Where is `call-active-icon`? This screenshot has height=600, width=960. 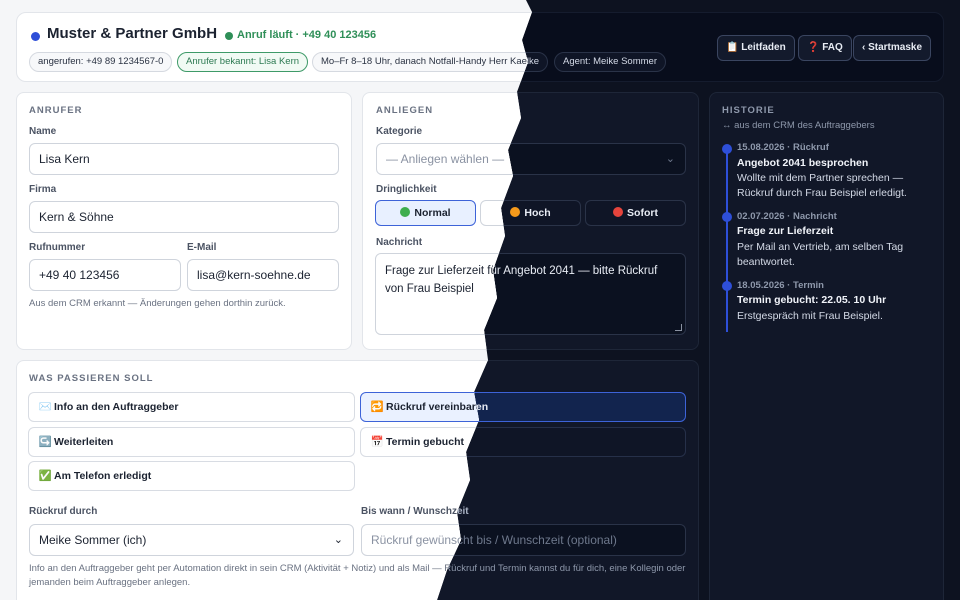
call-active-icon is located at coordinates (229, 36).